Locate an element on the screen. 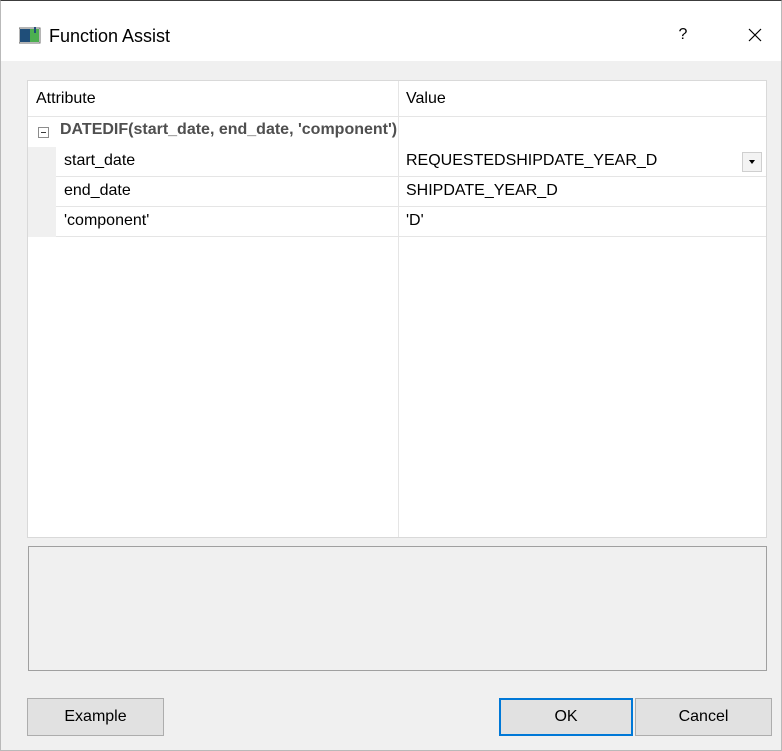 The height and width of the screenshot is (751, 782). attribute-name: end_date is located at coordinates (97, 190).